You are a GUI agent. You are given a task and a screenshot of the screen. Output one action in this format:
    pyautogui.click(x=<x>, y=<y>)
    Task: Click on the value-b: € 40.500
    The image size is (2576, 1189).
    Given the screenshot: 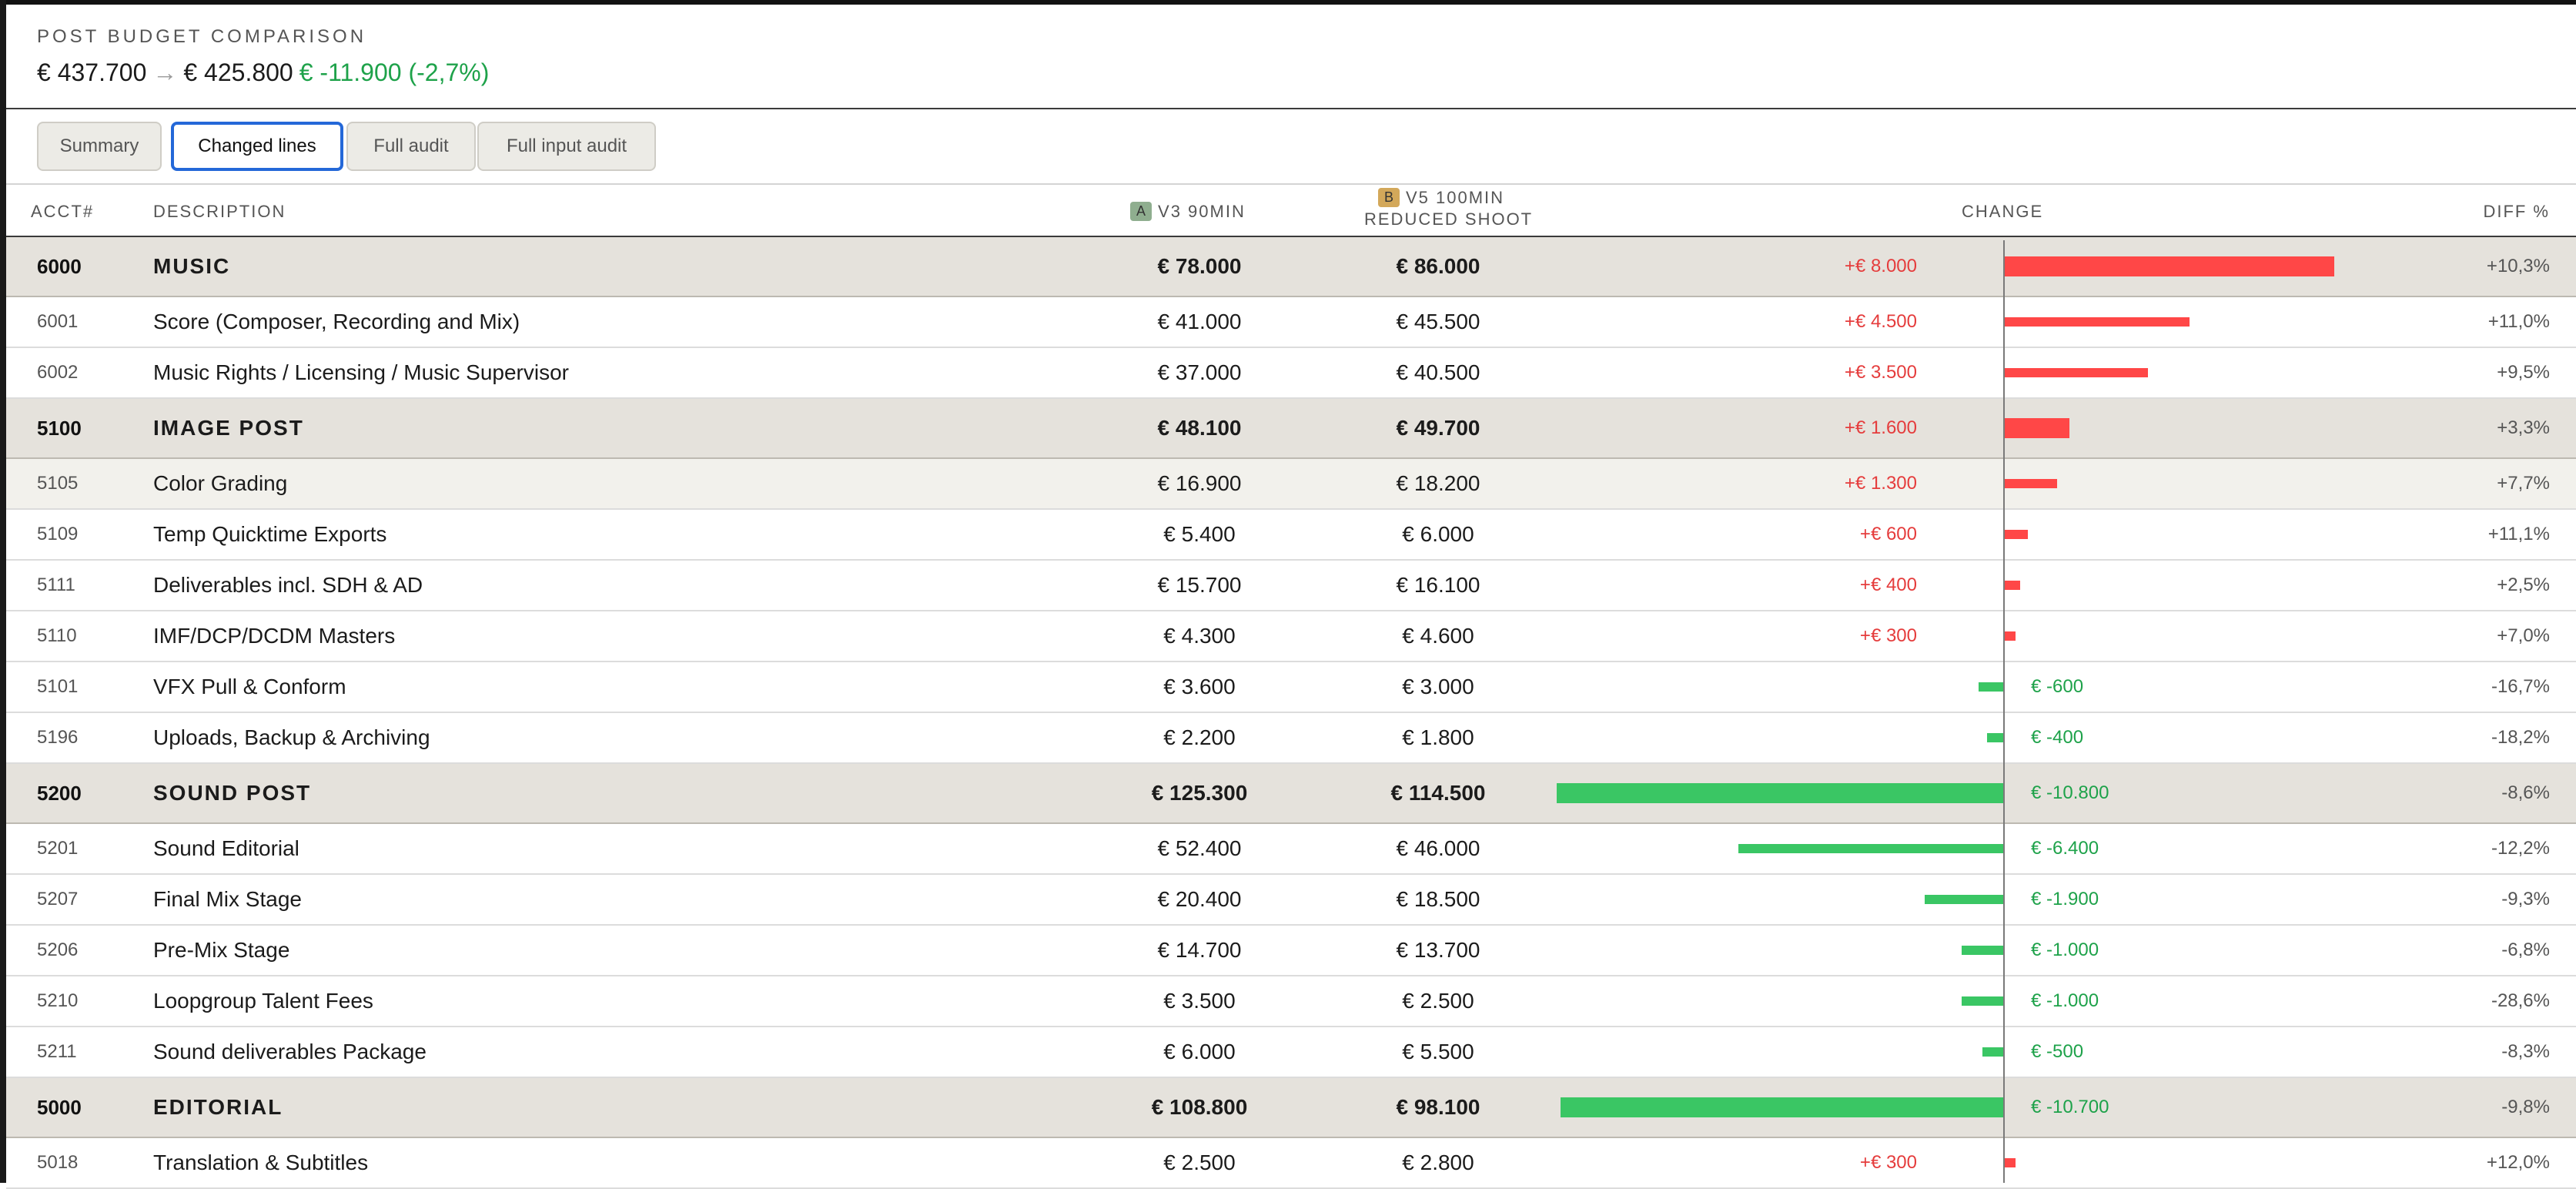 What is the action you would take?
    pyautogui.click(x=1438, y=372)
    